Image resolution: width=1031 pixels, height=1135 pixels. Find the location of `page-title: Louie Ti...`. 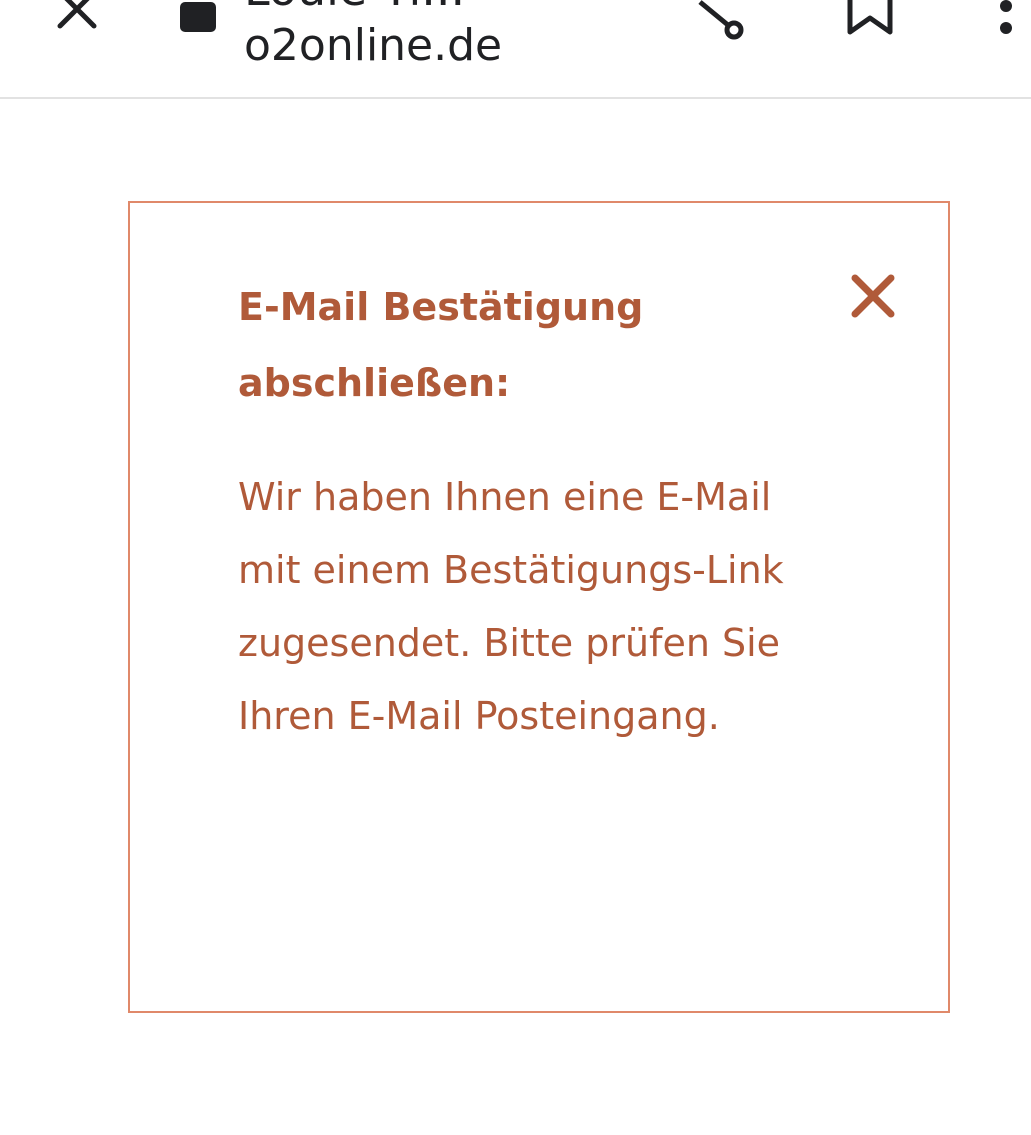

page-title: Louie Ti... is located at coordinates (354, 6).